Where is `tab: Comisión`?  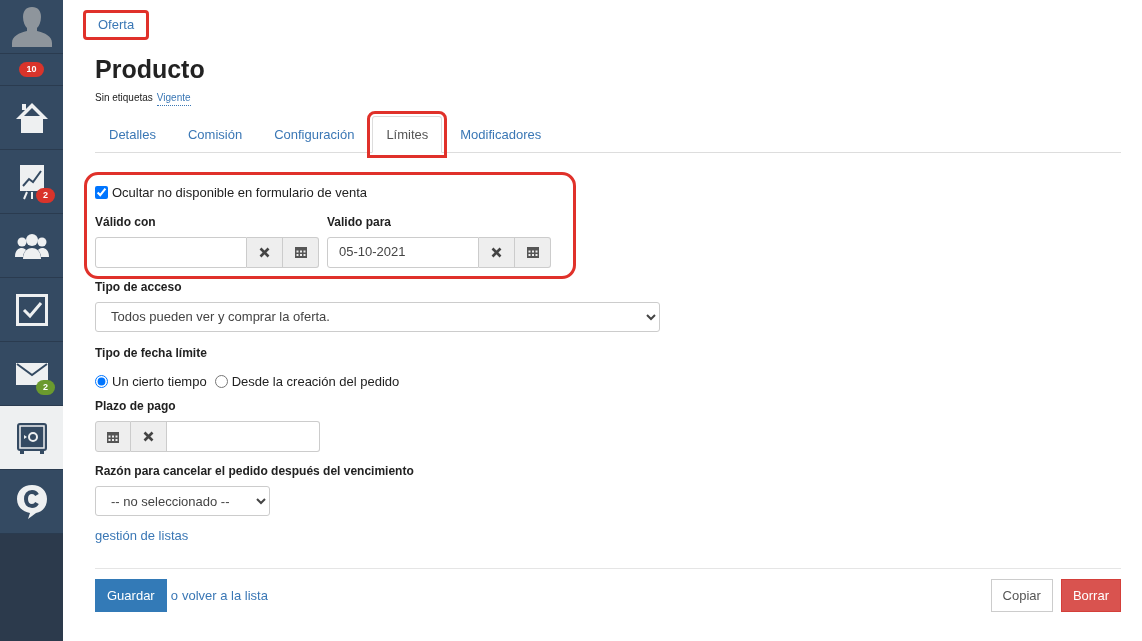
tab: Comisión is located at coordinates (215, 134).